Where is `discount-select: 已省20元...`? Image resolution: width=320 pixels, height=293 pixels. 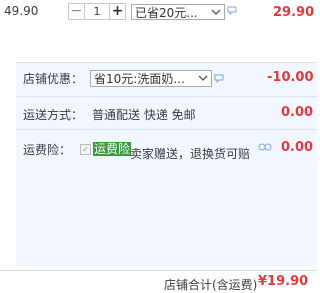 discount-select: 已省20元... is located at coordinates (178, 12).